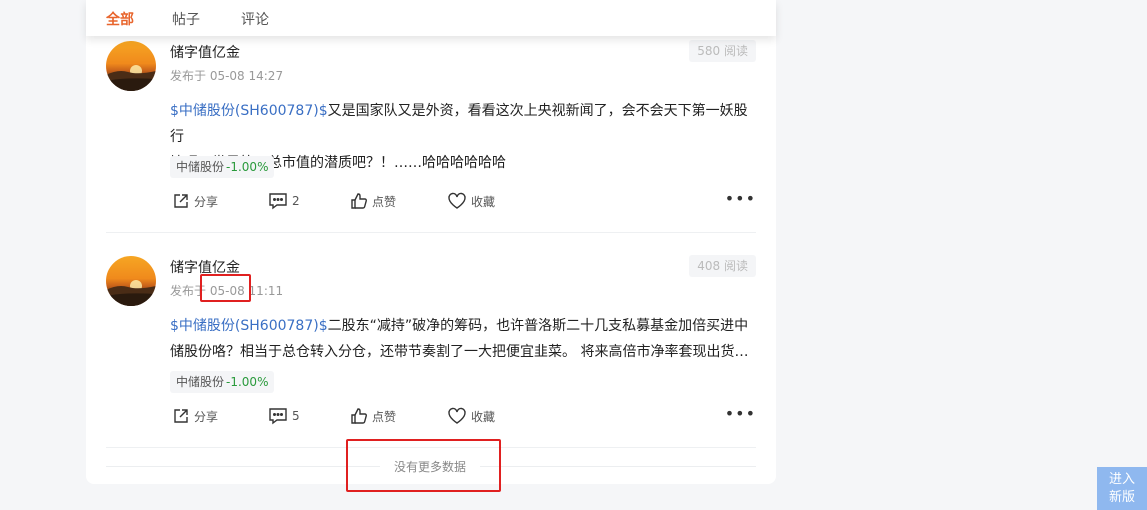 The height and width of the screenshot is (510, 1147). Describe the element at coordinates (538, 326) in the screenshot. I see `content-text: 二股东“减持”破净的筹码，也许普洛斯二十几支私募基金加倍买进中` at that location.